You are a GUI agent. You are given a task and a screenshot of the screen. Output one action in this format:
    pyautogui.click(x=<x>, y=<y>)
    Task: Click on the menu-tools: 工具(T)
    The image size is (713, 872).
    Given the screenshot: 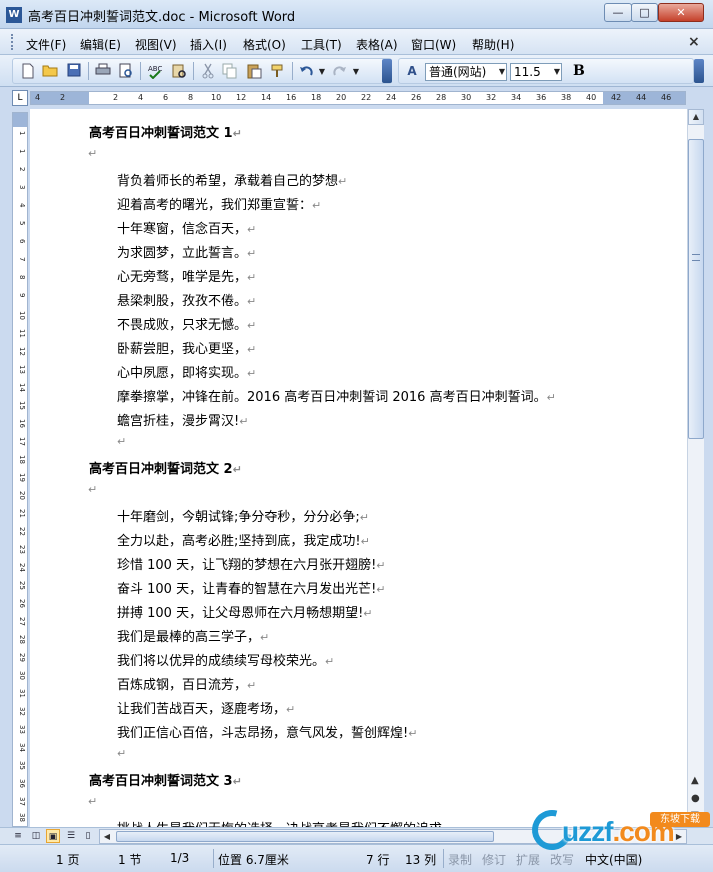 What is the action you would take?
    pyautogui.click(x=321, y=44)
    